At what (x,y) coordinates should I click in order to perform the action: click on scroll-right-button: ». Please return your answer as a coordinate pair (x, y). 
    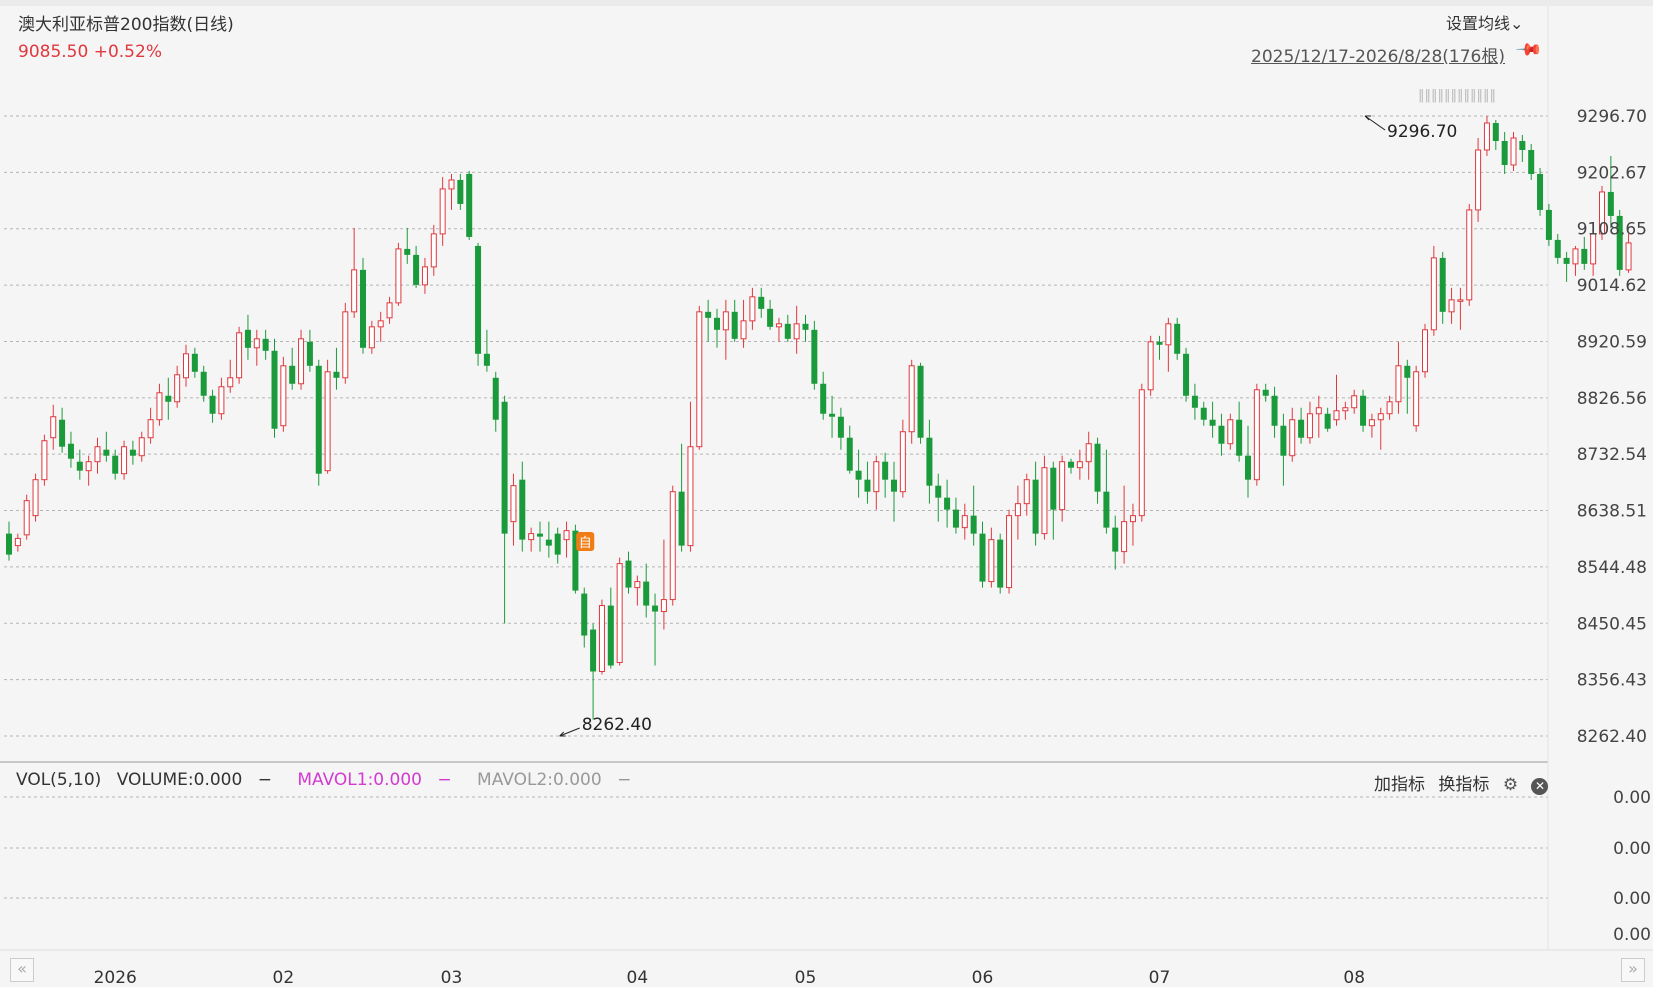
    Looking at the image, I should click on (1633, 970).